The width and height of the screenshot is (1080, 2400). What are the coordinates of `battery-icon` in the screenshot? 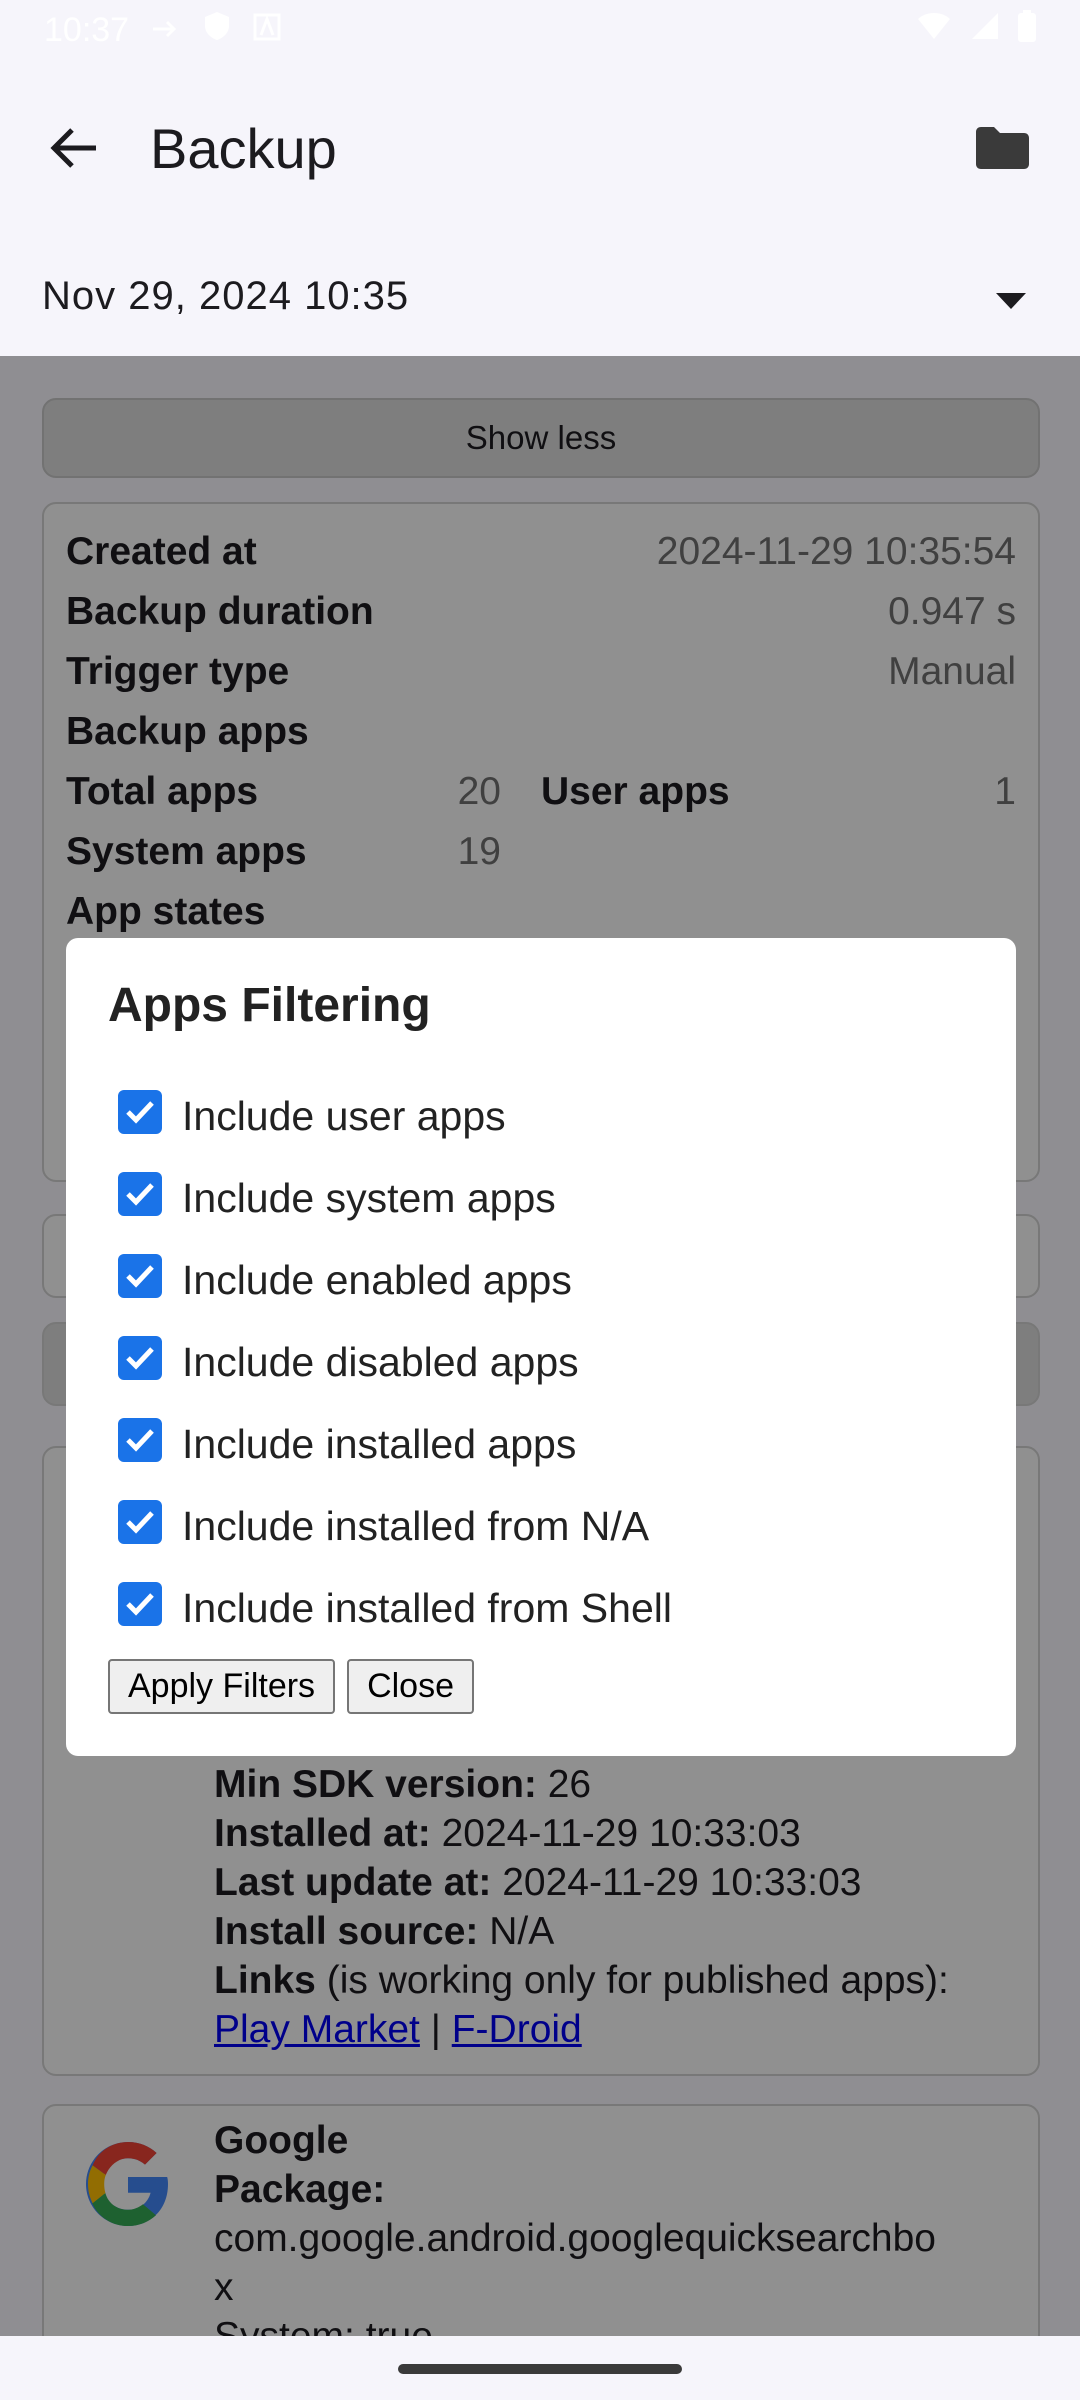 It's located at (1027, 30).